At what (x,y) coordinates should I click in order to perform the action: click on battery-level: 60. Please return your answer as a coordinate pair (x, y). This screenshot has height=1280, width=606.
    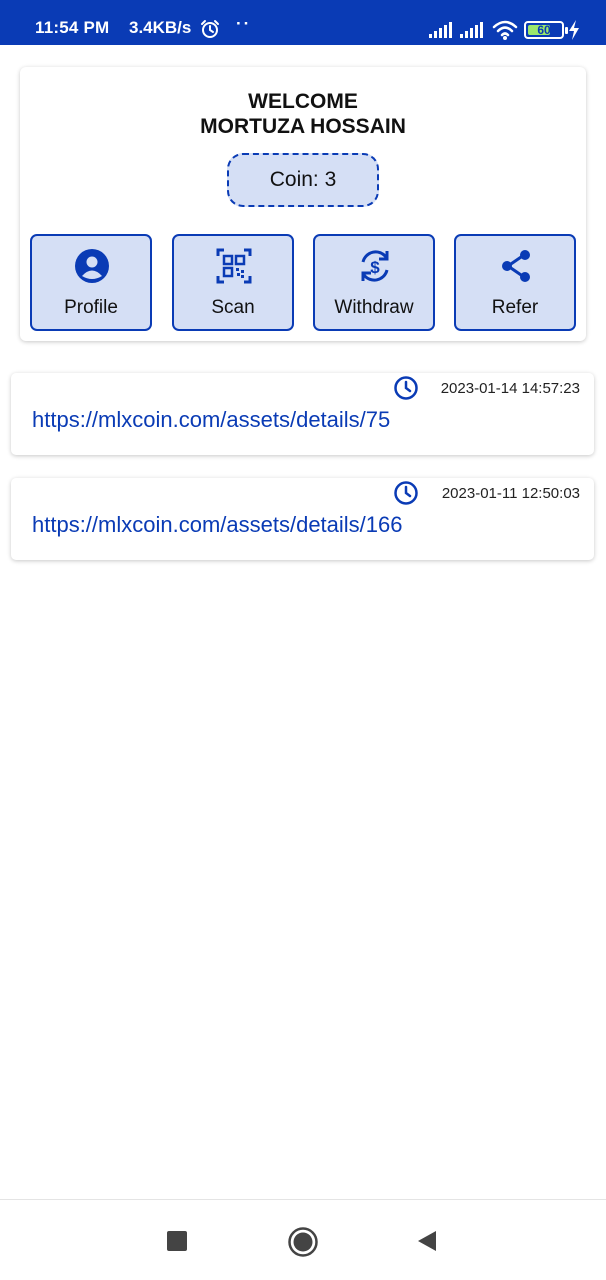
    Looking at the image, I should click on (544, 30).